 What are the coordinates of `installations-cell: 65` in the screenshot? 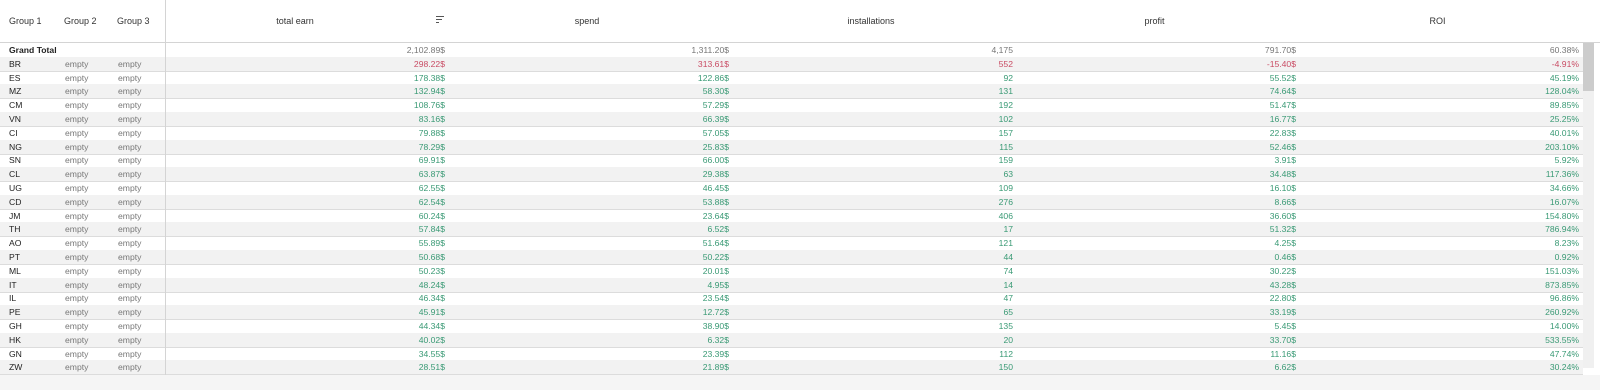 It's located at (1008, 312).